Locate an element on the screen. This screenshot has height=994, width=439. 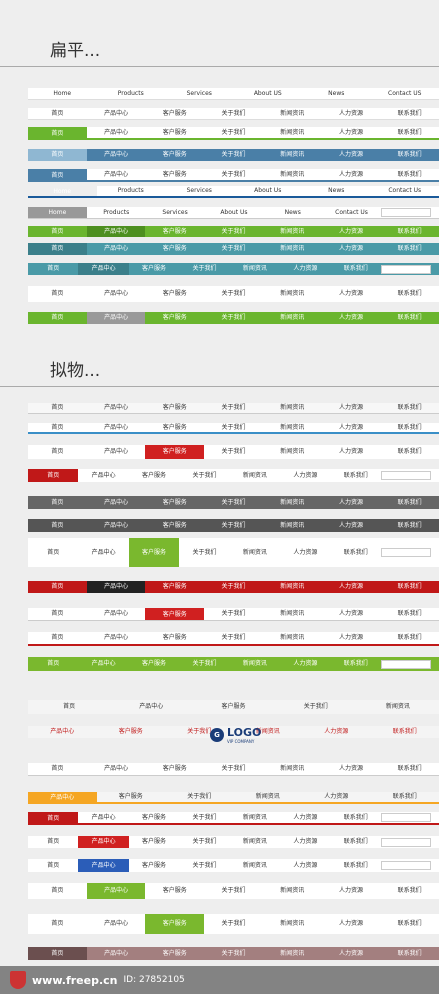
nav-item: About US is located at coordinates (268, 93).